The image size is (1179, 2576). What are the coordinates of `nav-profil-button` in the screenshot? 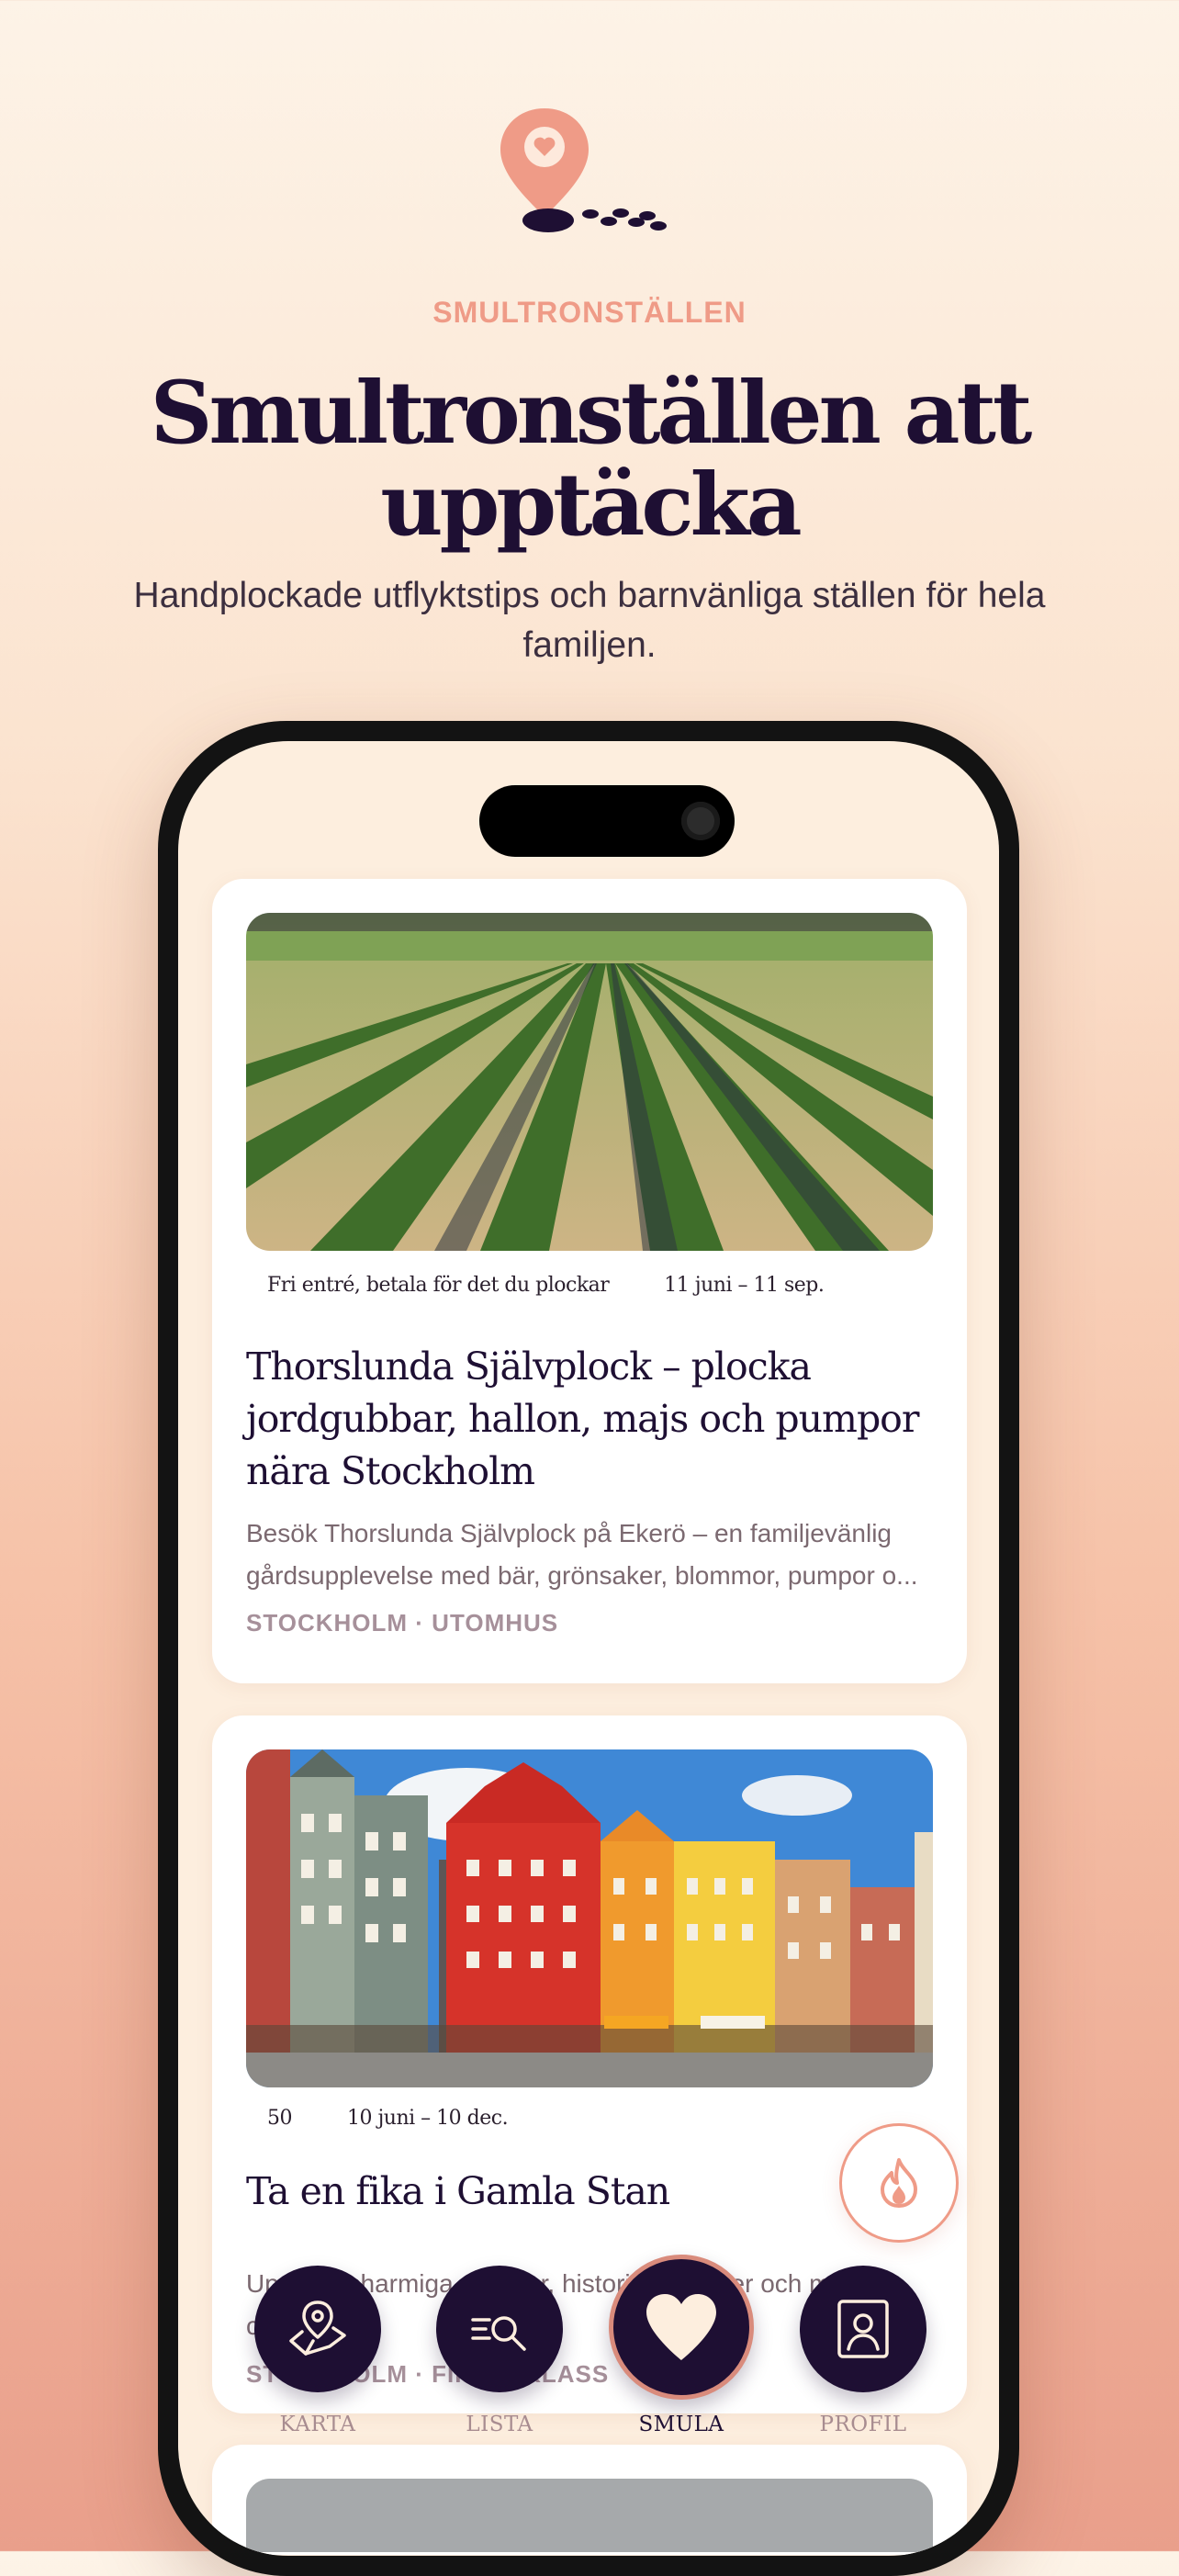 It's located at (863, 2329).